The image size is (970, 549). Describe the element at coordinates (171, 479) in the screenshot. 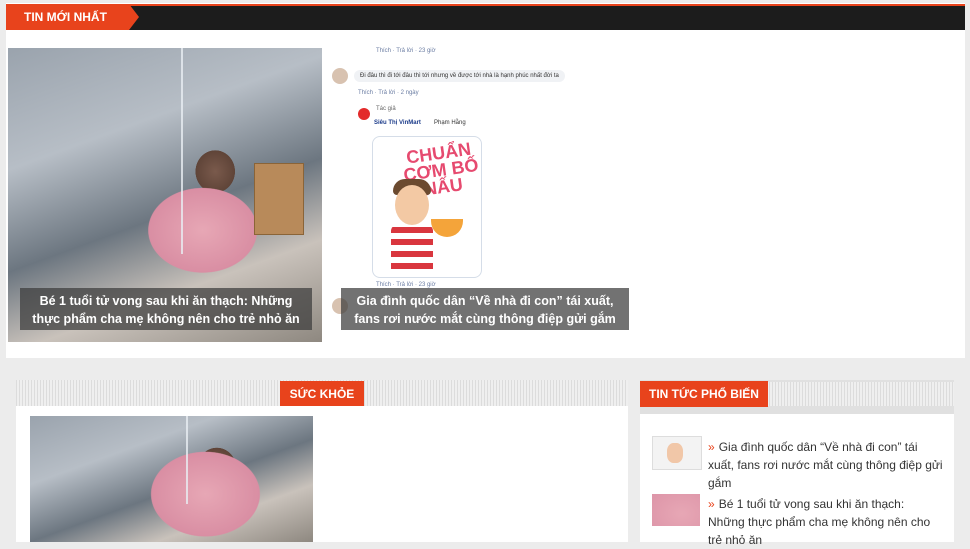

I see `health-item-1-image` at that location.